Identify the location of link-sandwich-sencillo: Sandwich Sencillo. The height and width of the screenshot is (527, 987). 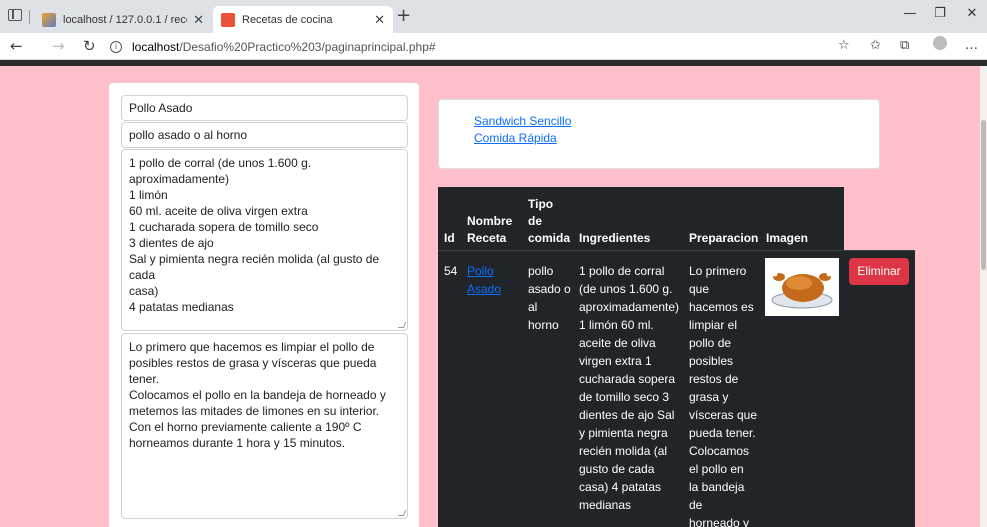
(522, 121).